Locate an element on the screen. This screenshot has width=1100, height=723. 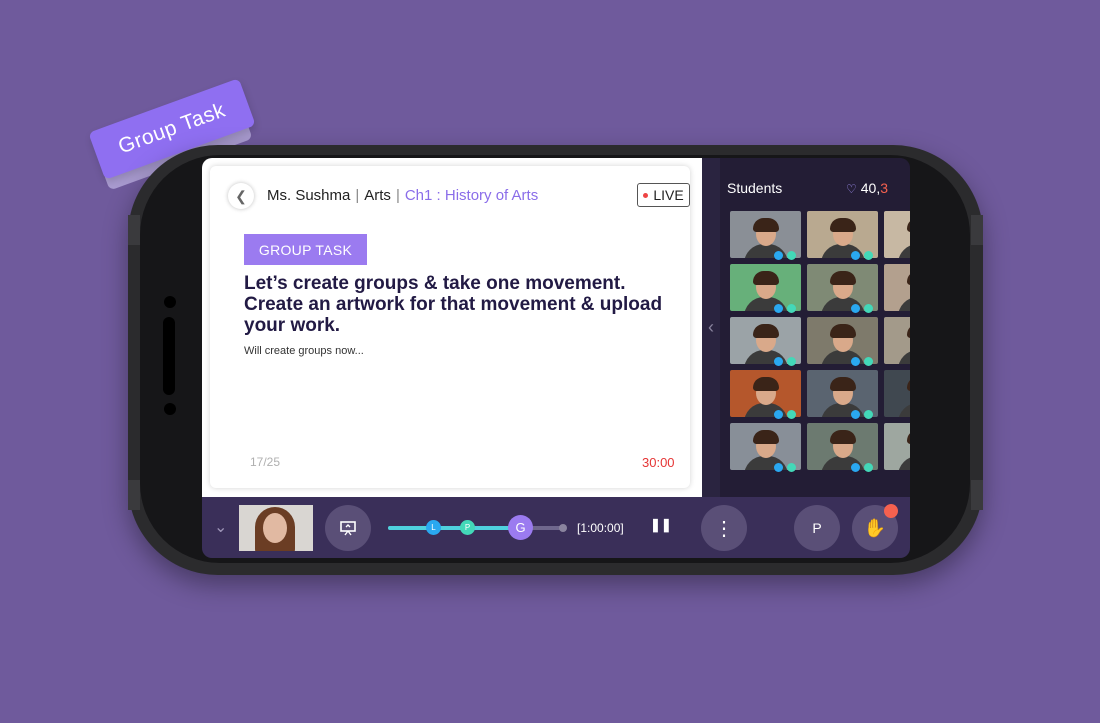
teacher-video-thumbnail is located at coordinates (276, 528).